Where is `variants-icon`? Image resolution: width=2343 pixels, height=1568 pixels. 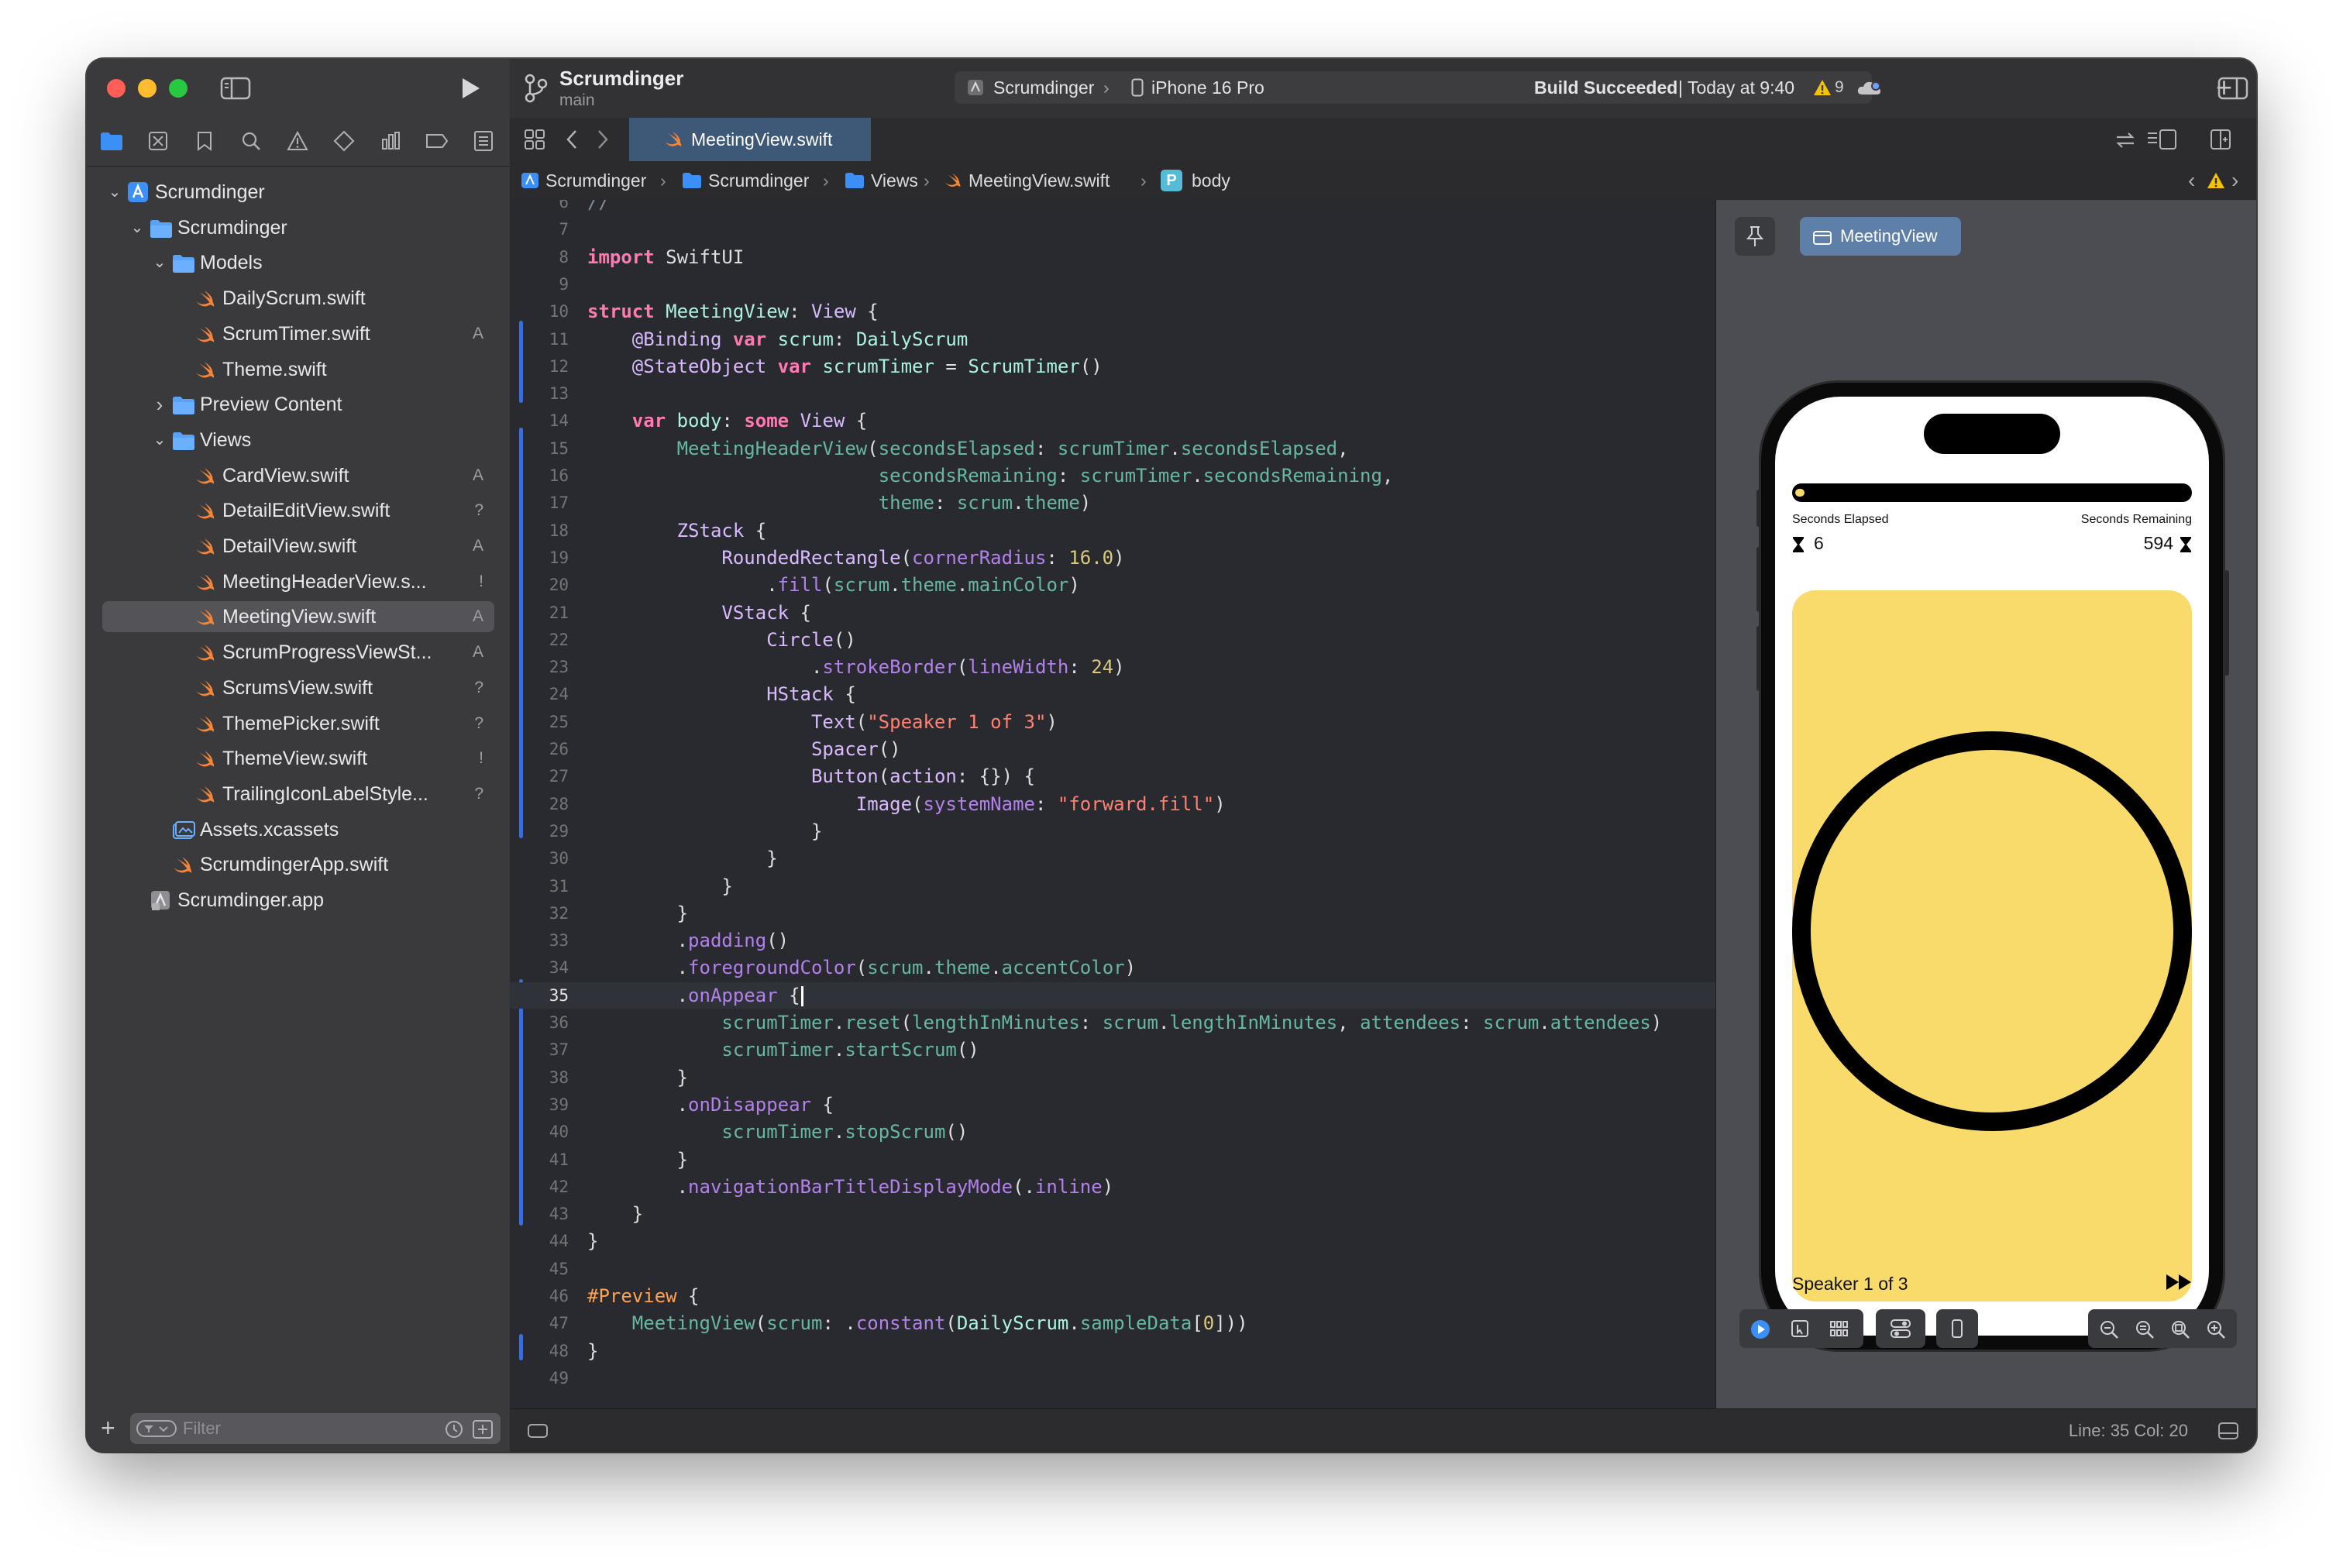 variants-icon is located at coordinates (1838, 1328).